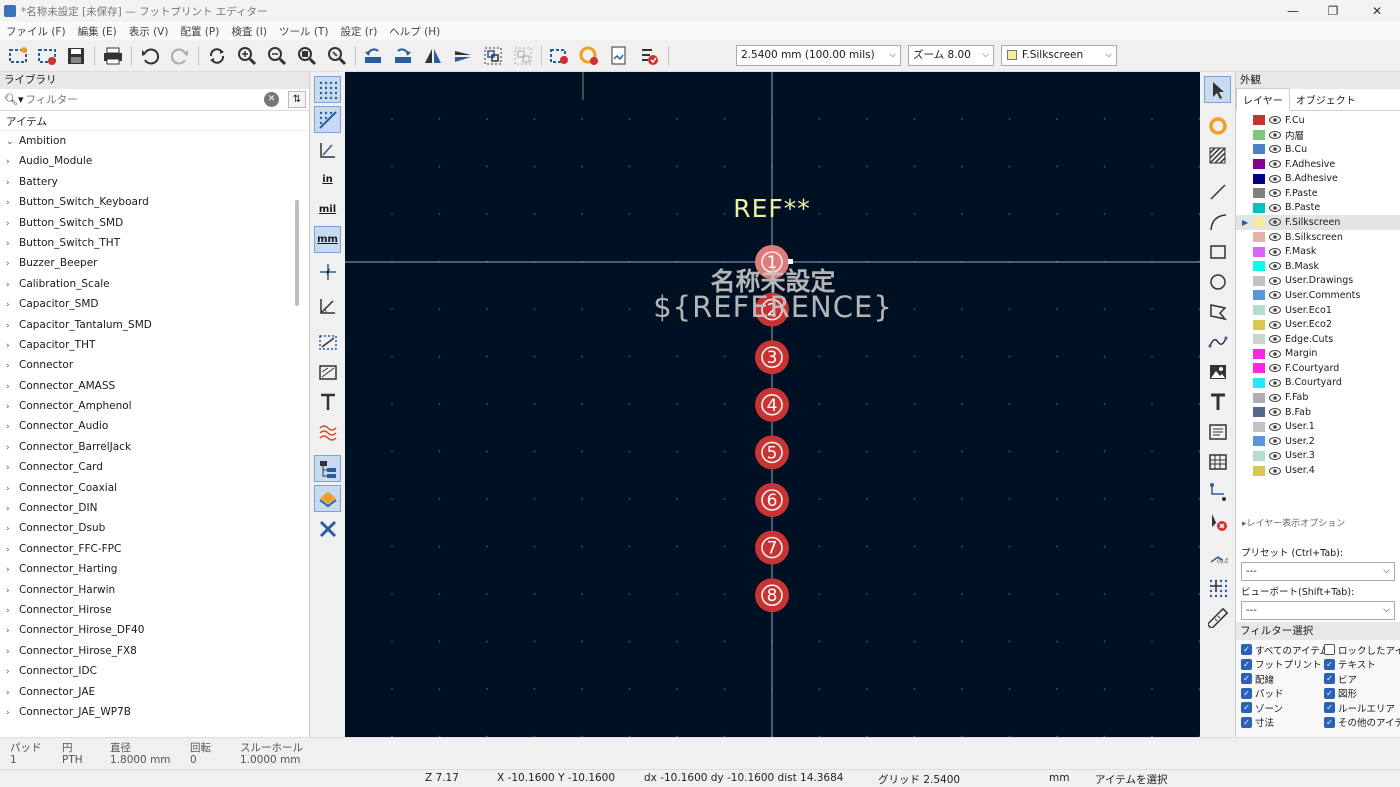  Describe the element at coordinates (1282, 679) in the screenshot. I see `filter-checkbox-item: ✓ 配線` at that location.